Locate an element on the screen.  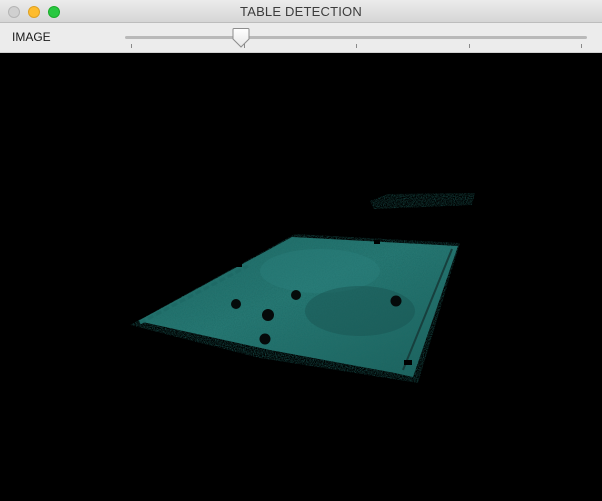
window-title: TABLE DETECTION is located at coordinates (301, 11).